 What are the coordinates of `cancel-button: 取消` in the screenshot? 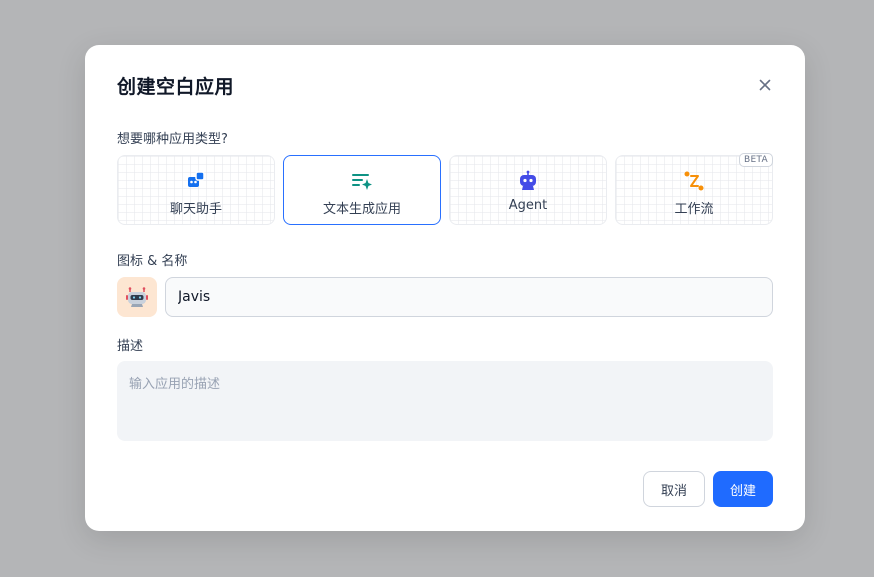 It's located at (674, 489).